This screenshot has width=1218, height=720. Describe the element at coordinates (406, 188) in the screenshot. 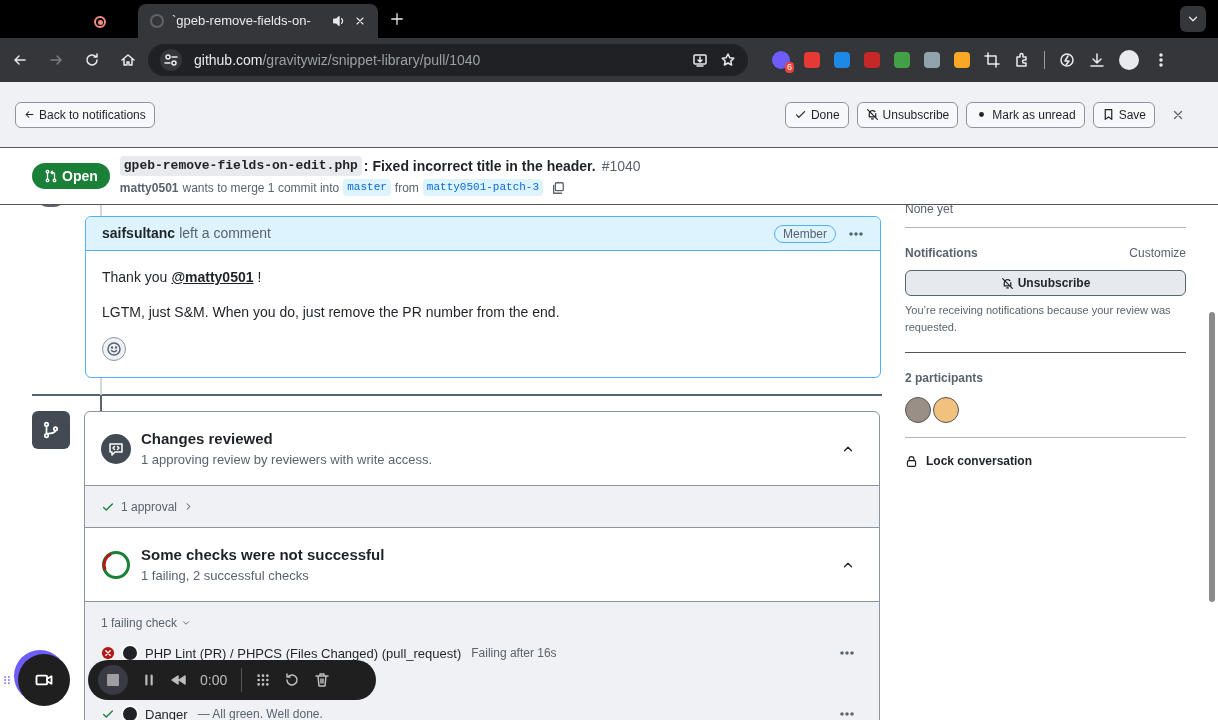

I see `merge-text: from` at that location.